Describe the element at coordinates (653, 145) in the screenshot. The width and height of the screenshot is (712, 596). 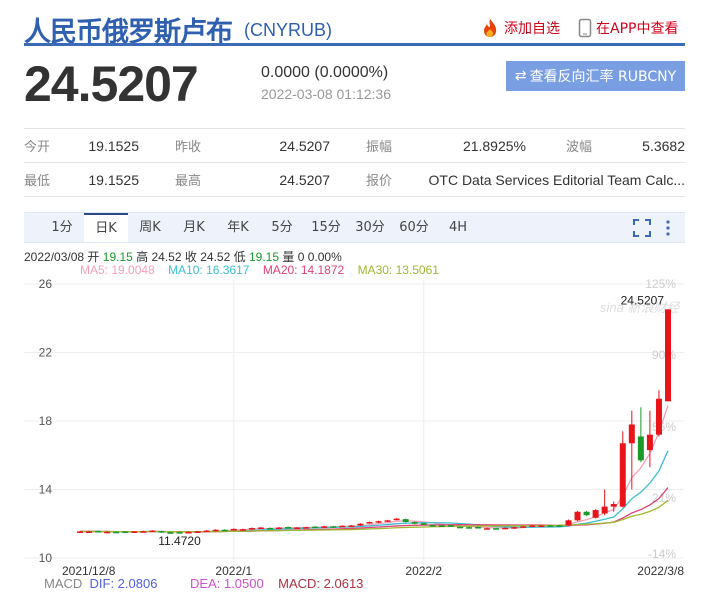
I see `stat-value: 5.3682` at that location.